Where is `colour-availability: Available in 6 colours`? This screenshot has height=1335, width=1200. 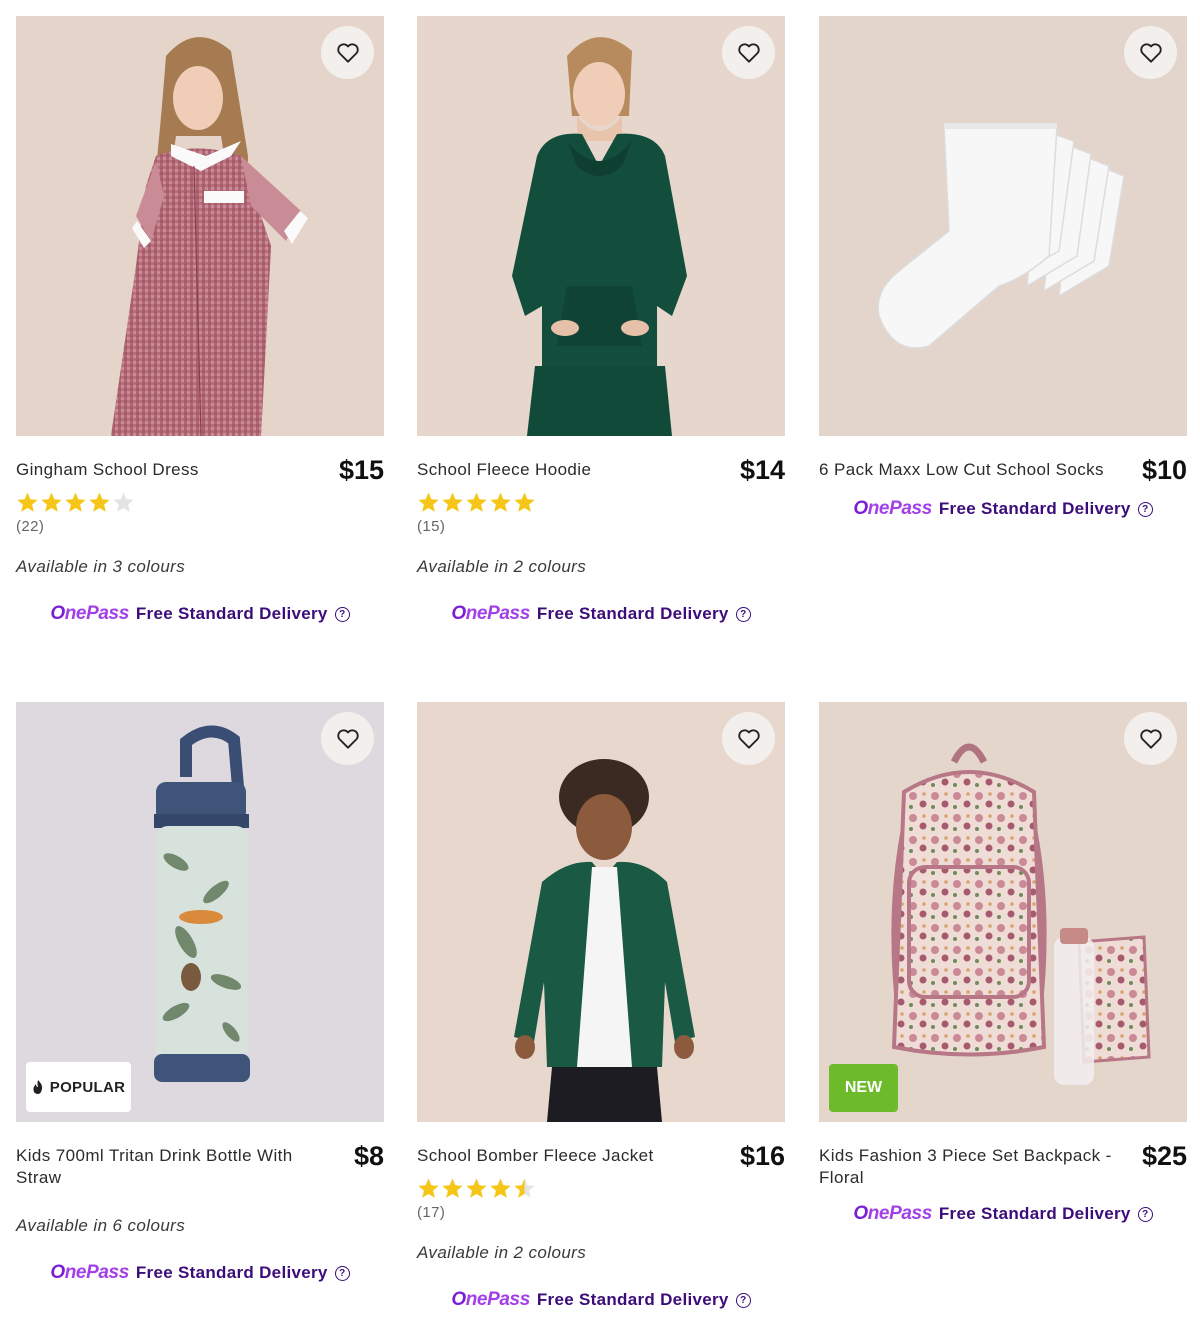
colour-availability: Available in 6 colours is located at coordinates (101, 1225).